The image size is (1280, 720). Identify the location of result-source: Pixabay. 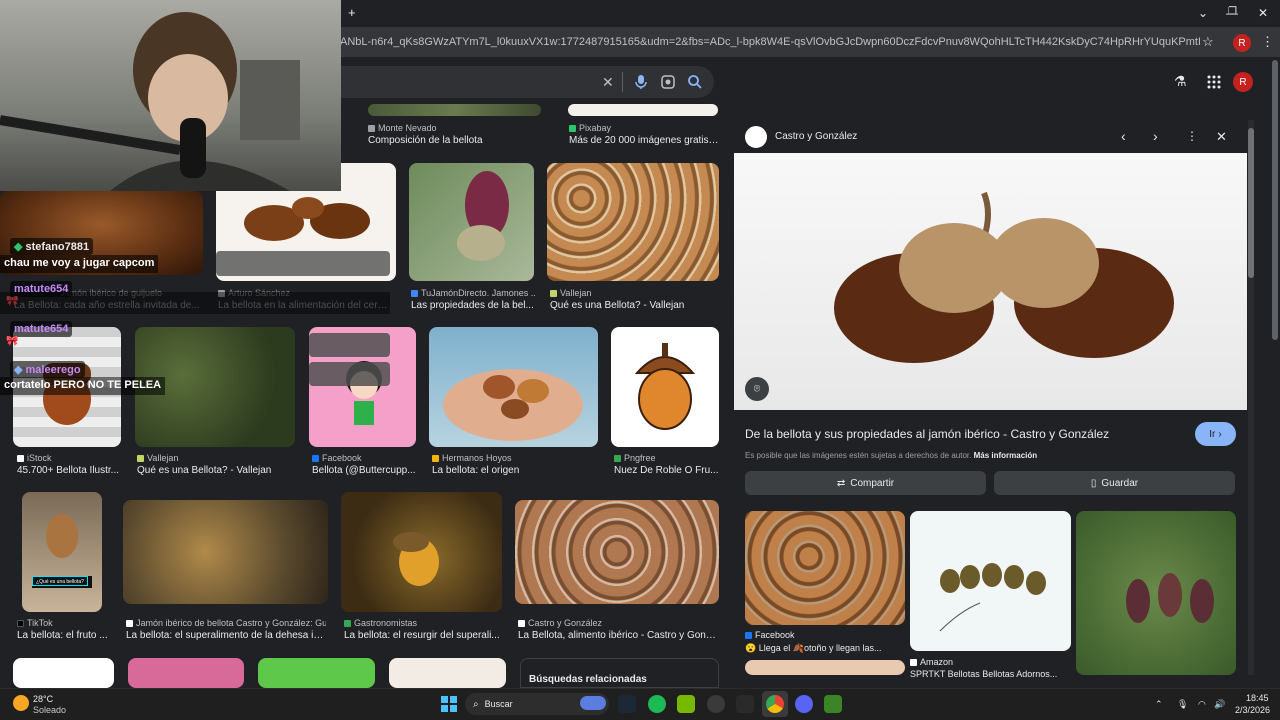
(644, 128).